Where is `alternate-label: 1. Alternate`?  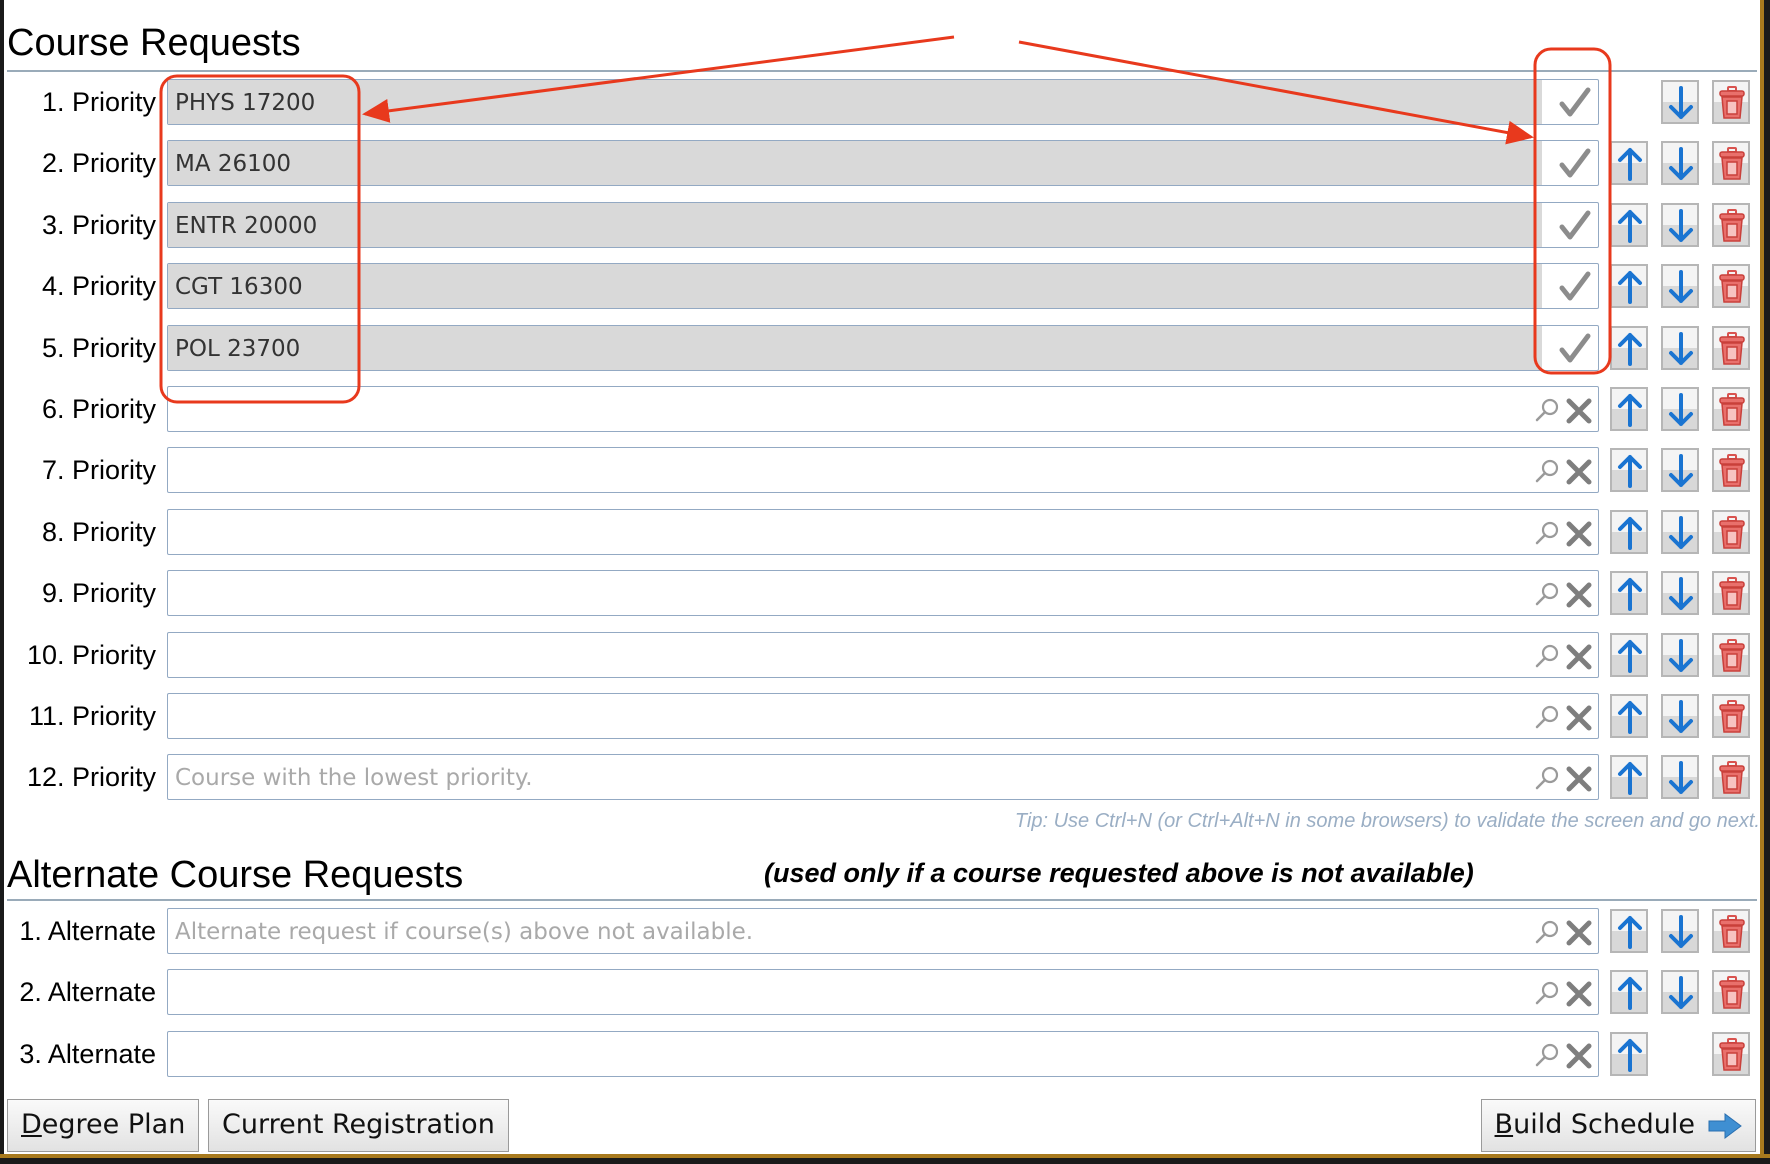
alternate-label: 1. Alternate is located at coordinates (87, 931).